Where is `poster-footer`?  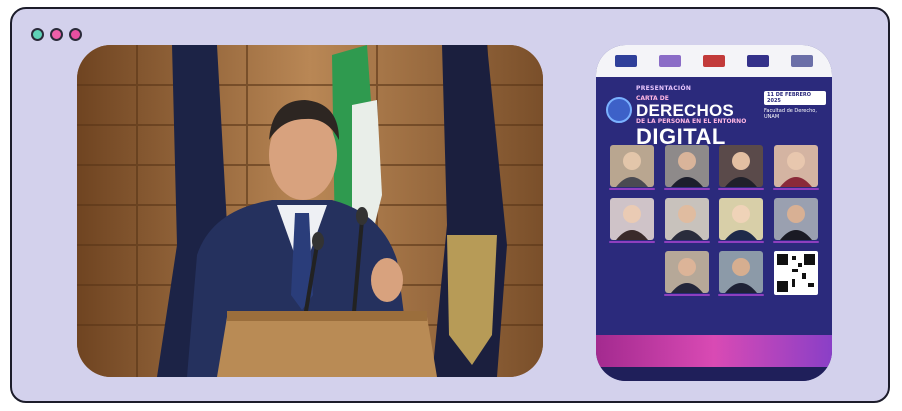
poster-footer is located at coordinates (714, 354).